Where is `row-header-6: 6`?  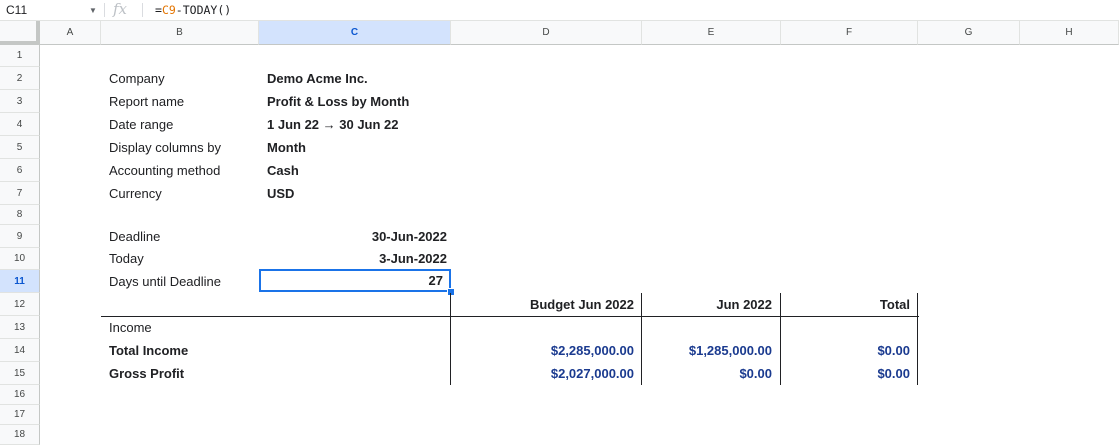
row-header-6: 6 is located at coordinates (20, 170).